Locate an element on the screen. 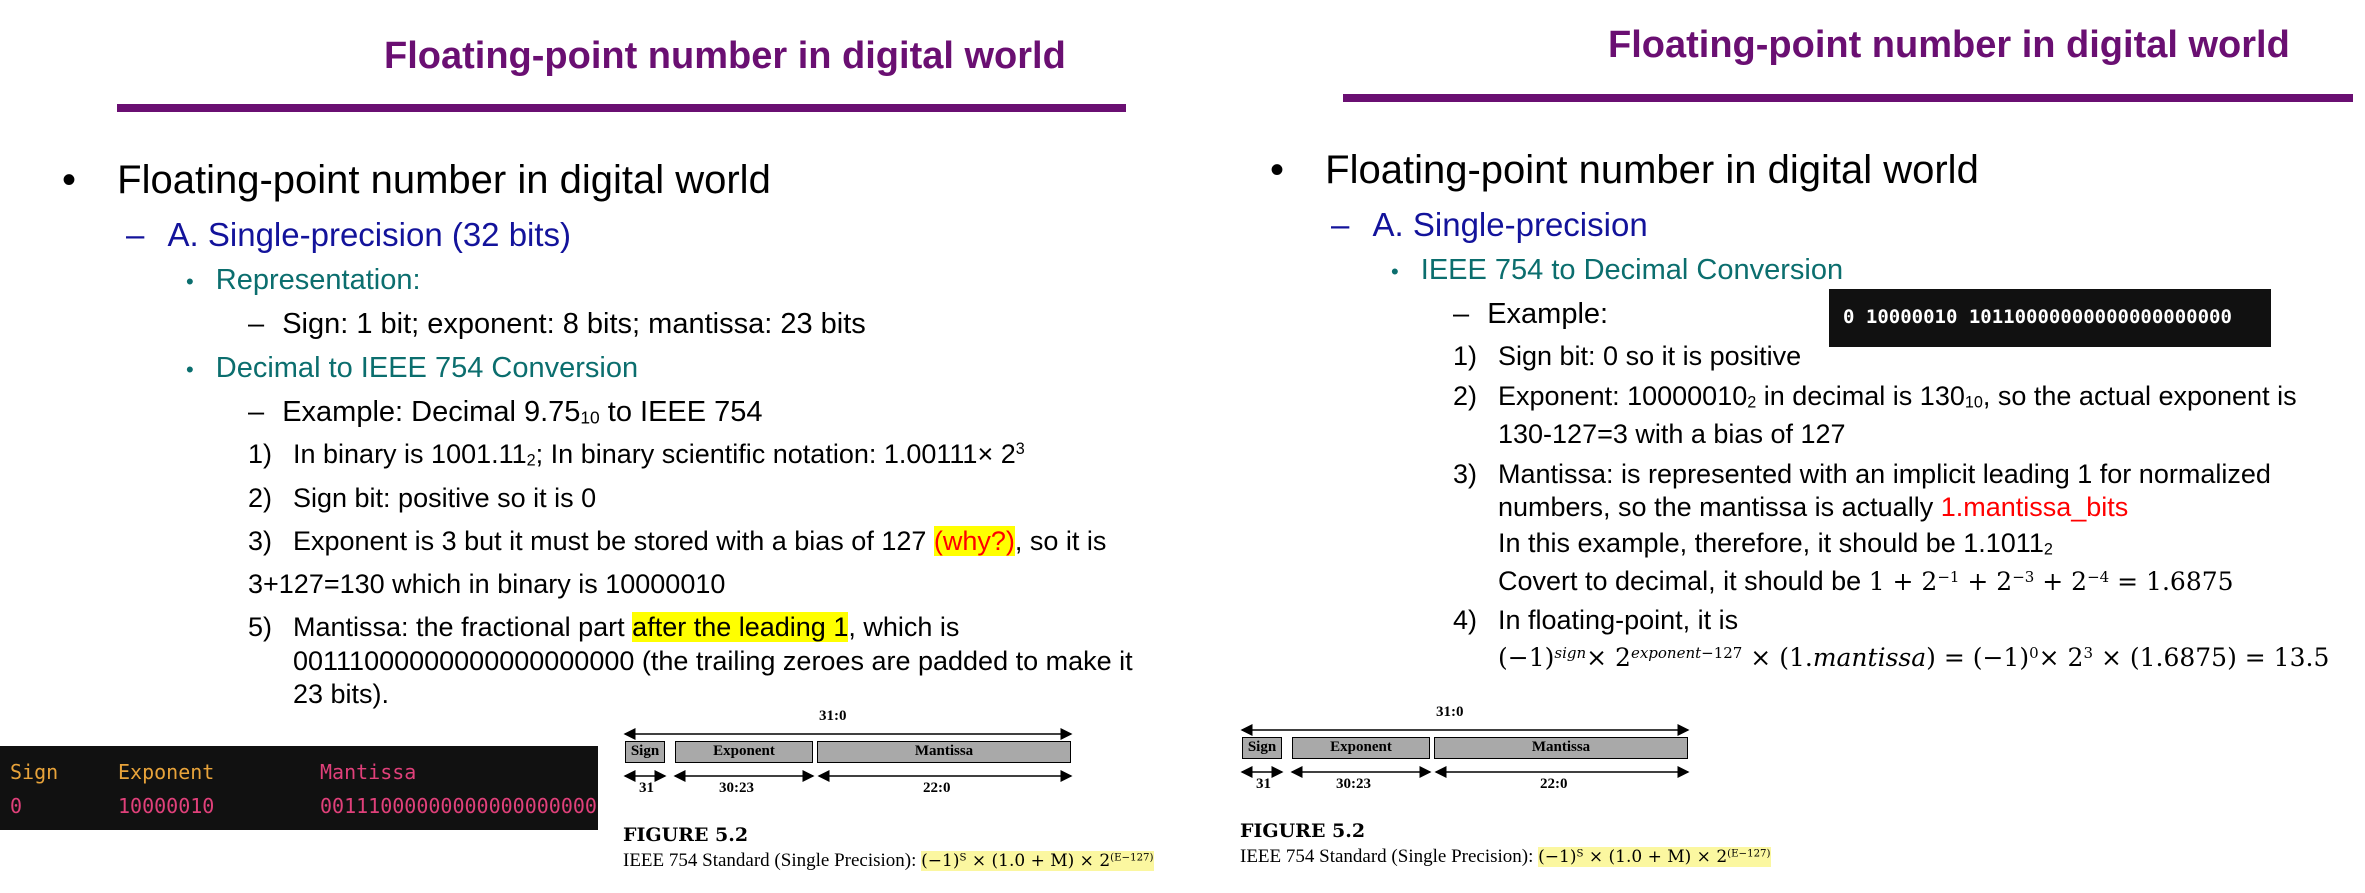 The image size is (2365, 893). step-5-line3: 23 bits). is located at coordinates (341, 694).